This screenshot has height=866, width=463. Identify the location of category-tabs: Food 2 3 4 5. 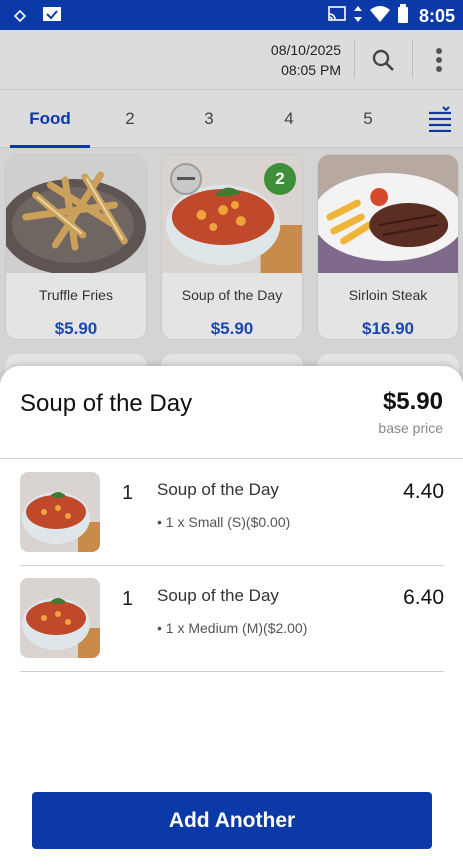
(231, 119).